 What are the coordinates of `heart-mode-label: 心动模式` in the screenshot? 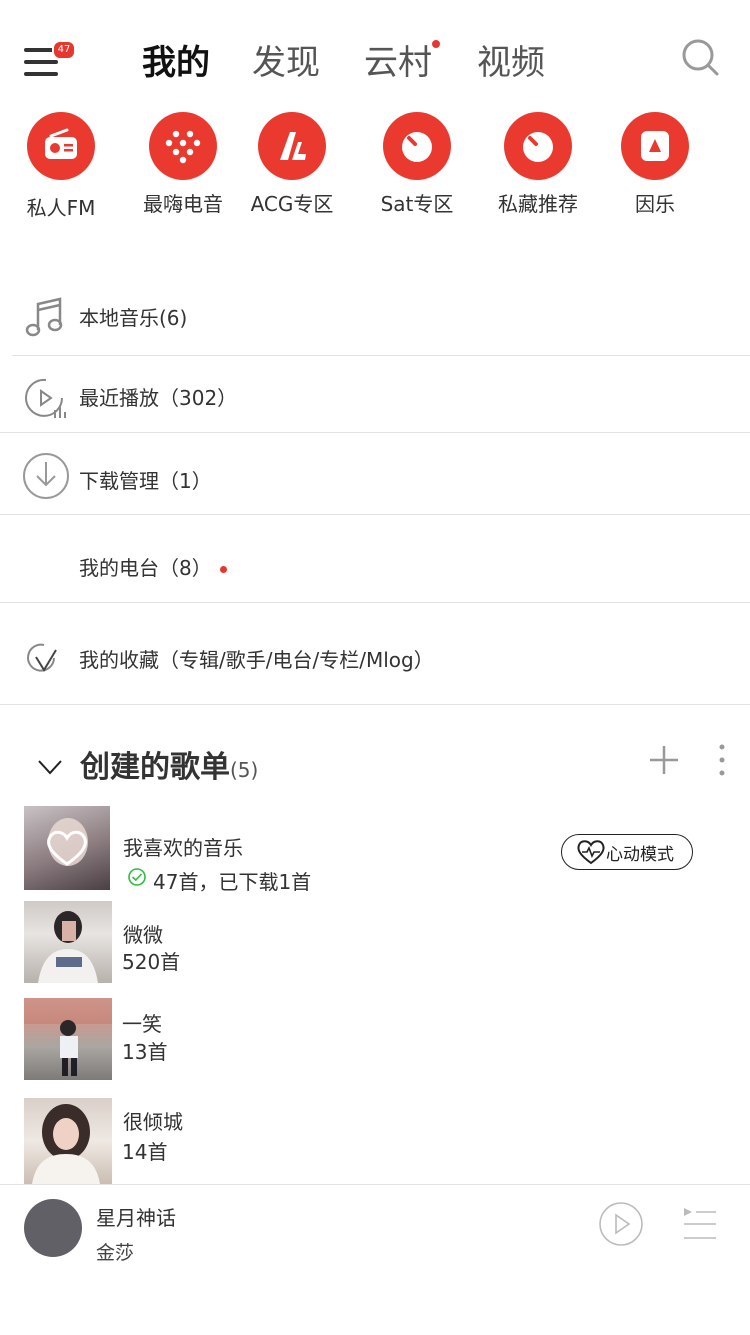 It's located at (640, 854).